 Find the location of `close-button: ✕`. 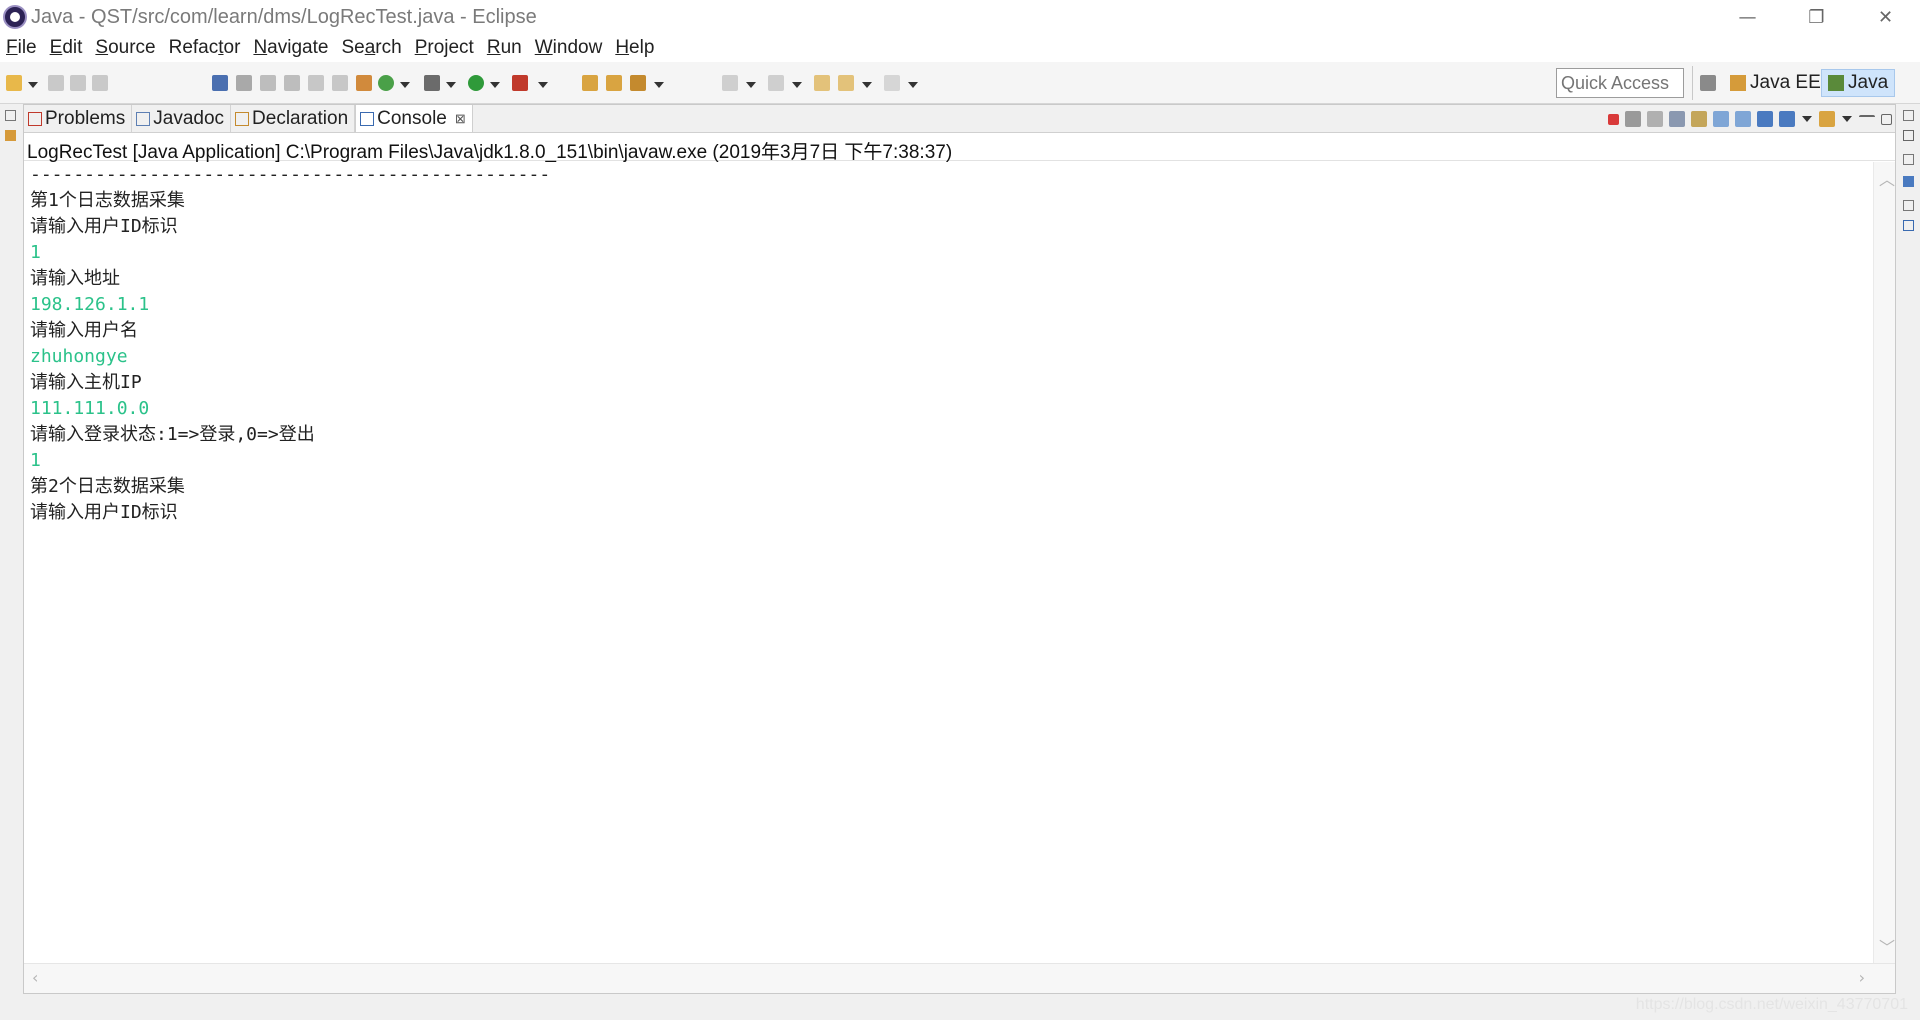

close-button: ✕ is located at coordinates (1885, 17).